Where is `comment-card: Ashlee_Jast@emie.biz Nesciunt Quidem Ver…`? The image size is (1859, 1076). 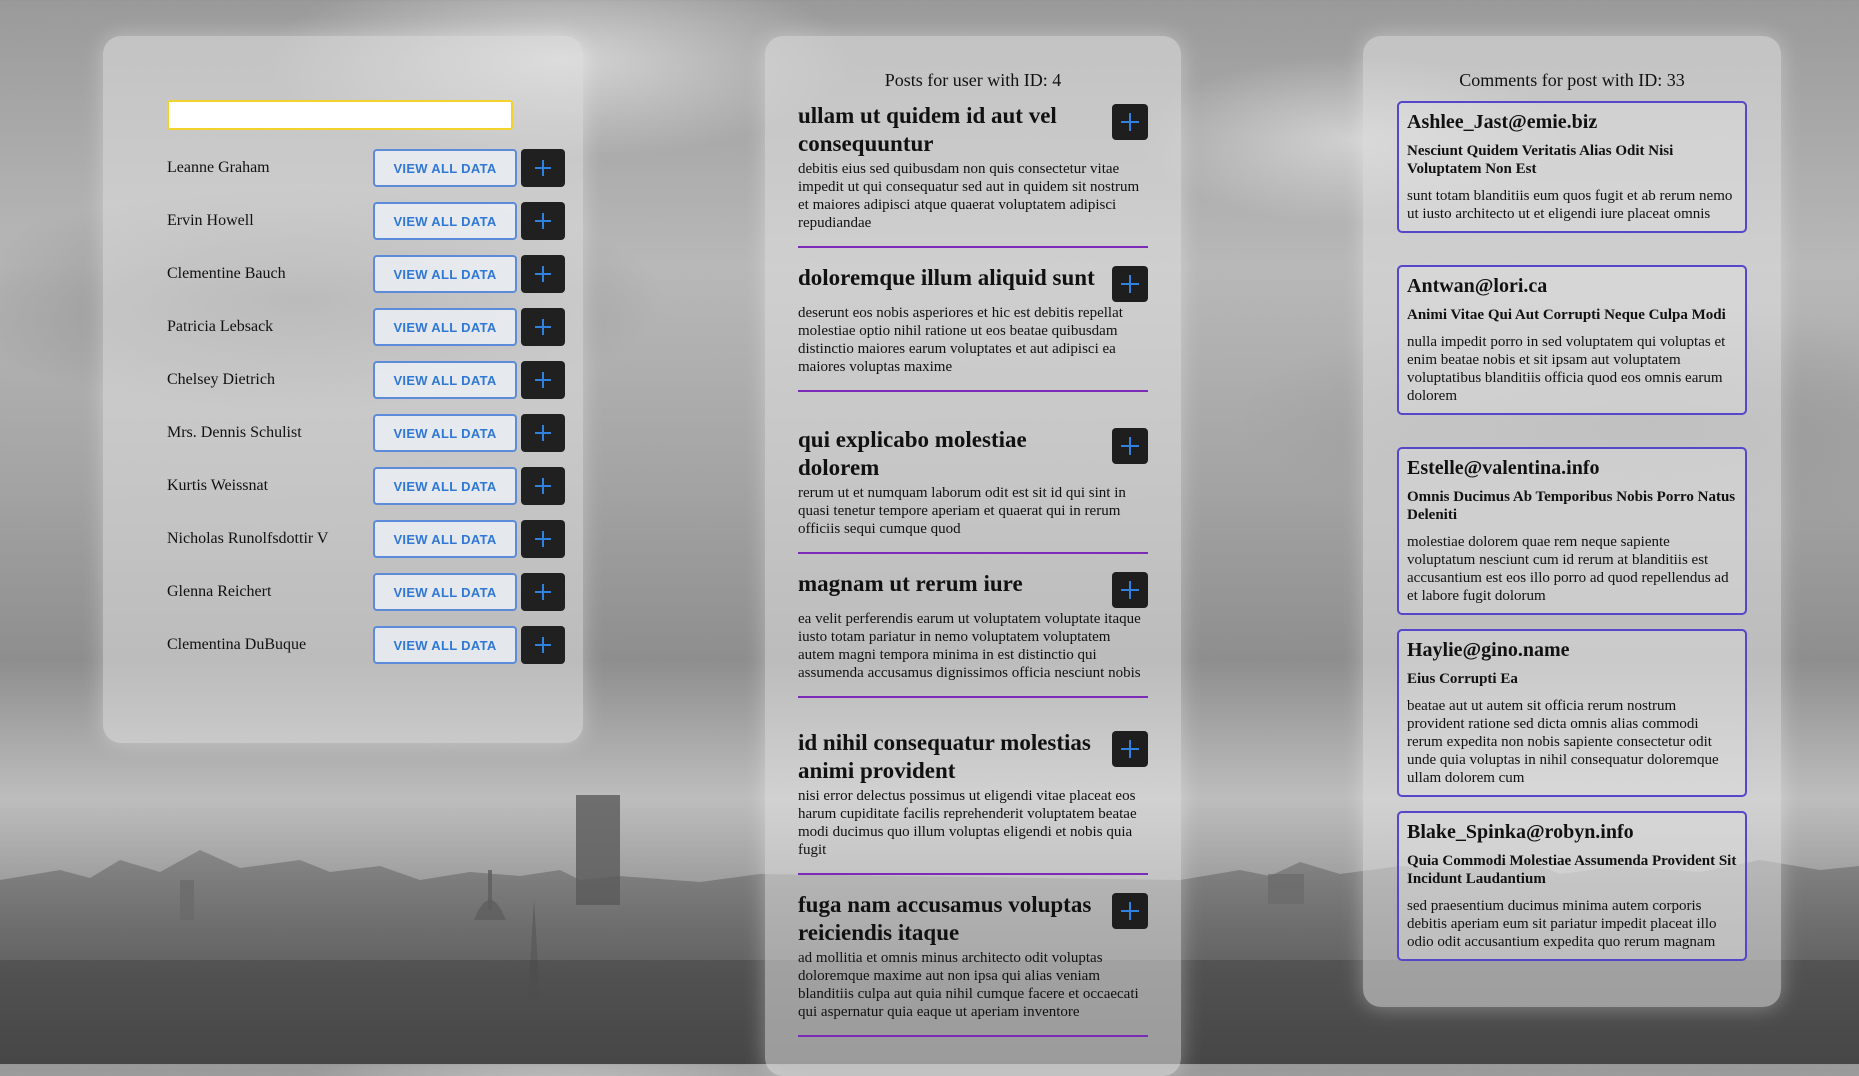 comment-card: Ashlee_Jast@emie.biz Nesciunt Quidem Ver… is located at coordinates (1572, 167).